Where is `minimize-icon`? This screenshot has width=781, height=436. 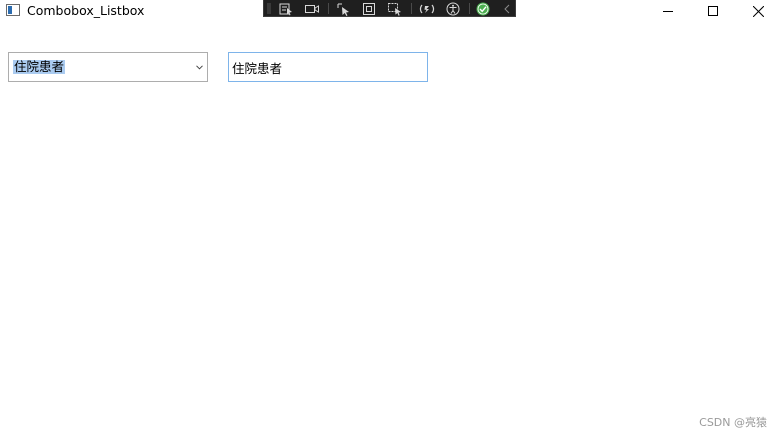
minimize-icon is located at coordinates (668, 11).